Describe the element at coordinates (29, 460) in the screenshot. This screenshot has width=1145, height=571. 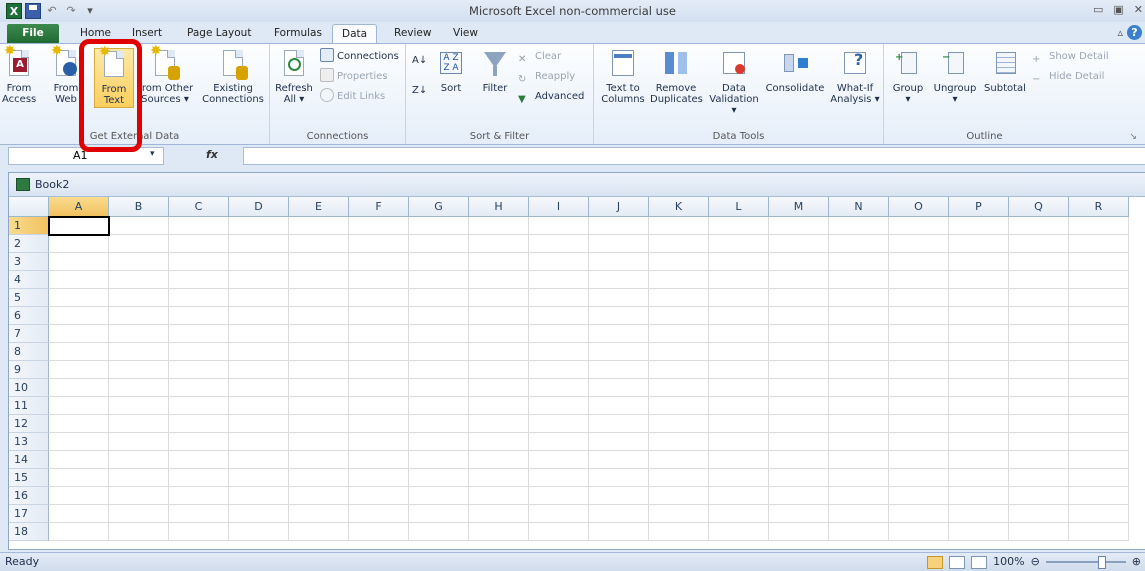
I see `row-header: 14` at that location.